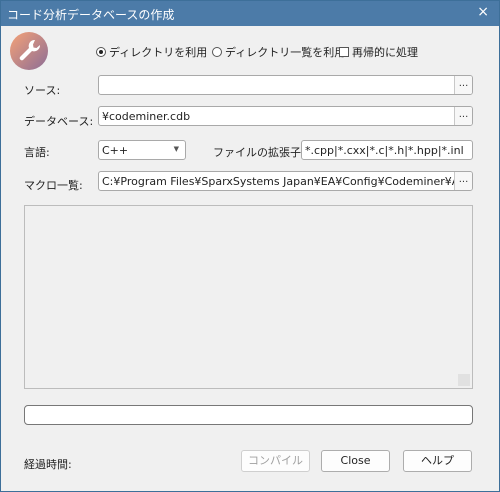  Describe the element at coordinates (464, 380) in the screenshot. I see `size-grip` at that location.